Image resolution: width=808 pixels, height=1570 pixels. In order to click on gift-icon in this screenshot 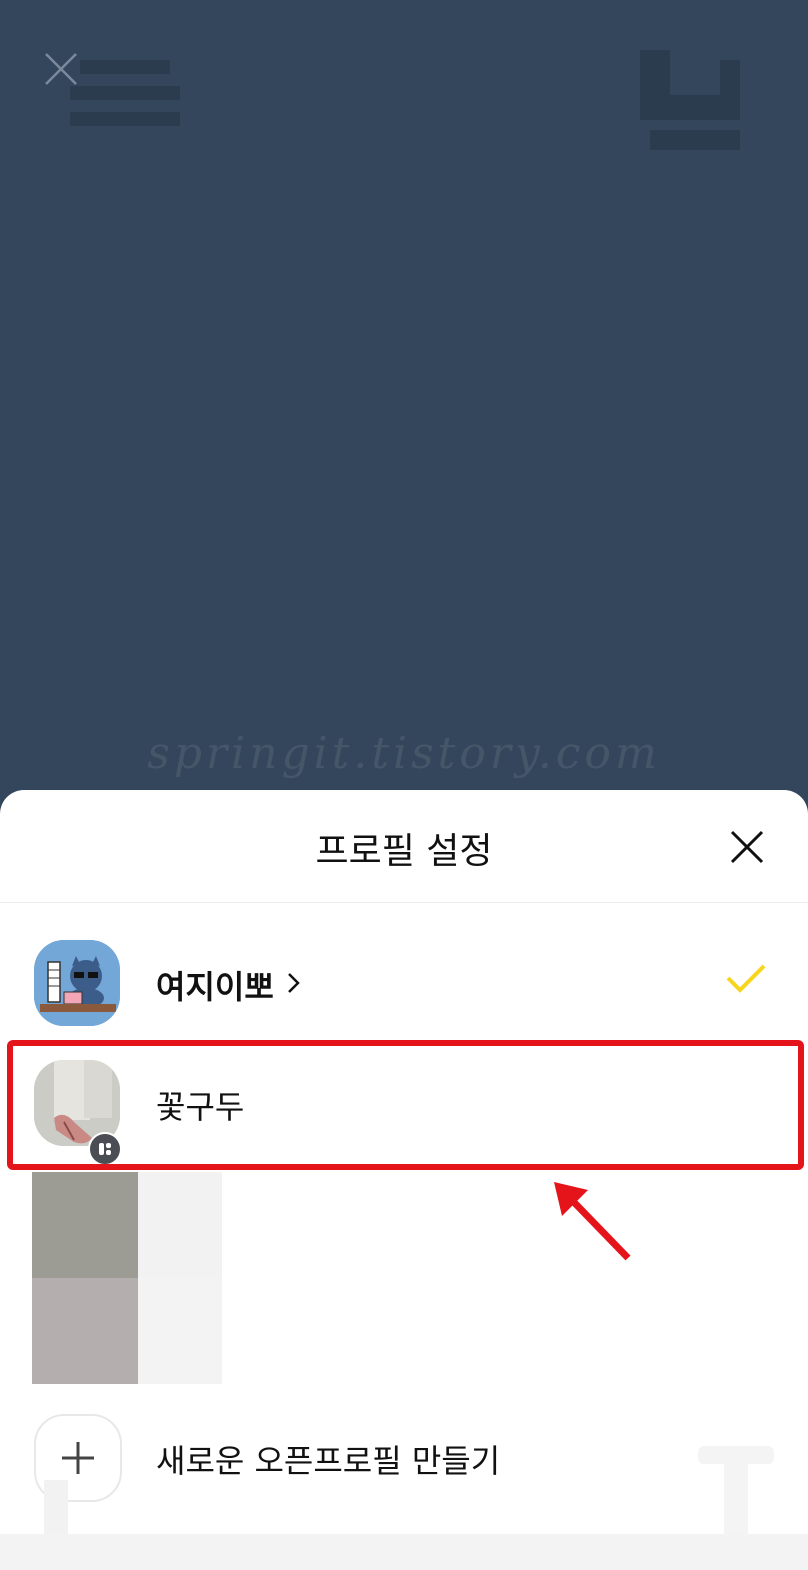, I will do `click(125, 93)`.